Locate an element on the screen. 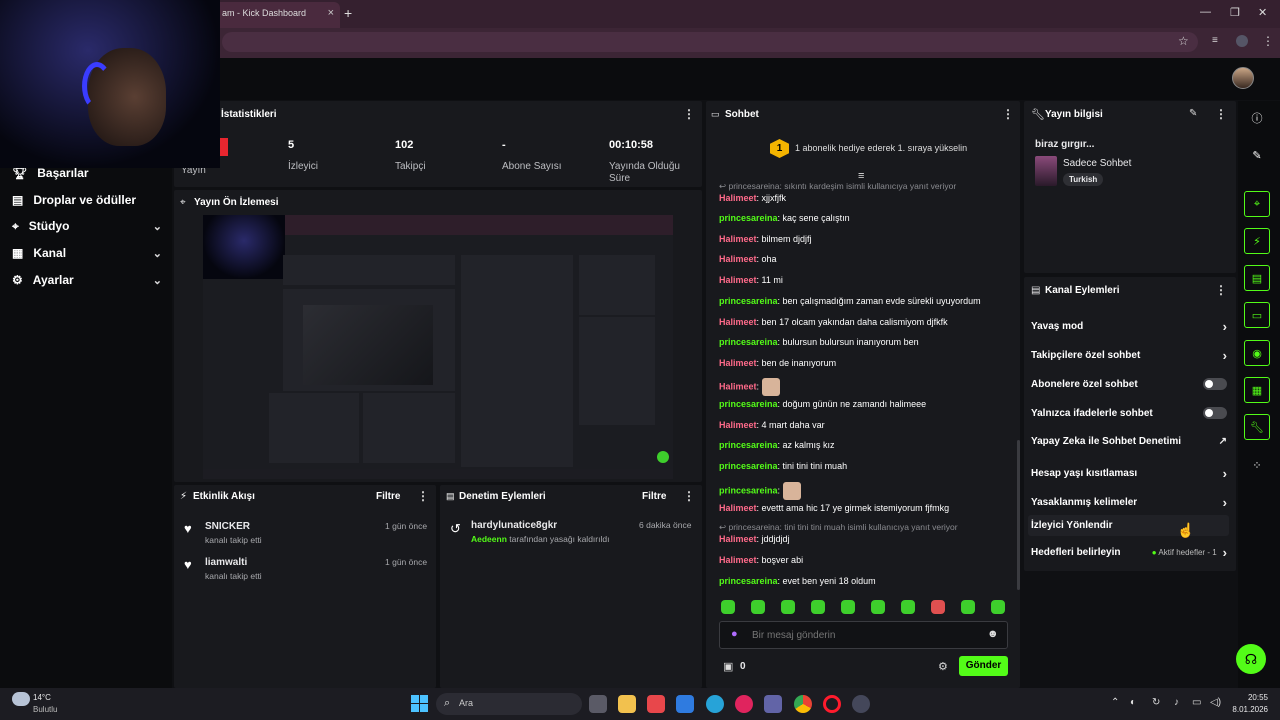  activity-filter-button: Filtre is located at coordinates (388, 496).